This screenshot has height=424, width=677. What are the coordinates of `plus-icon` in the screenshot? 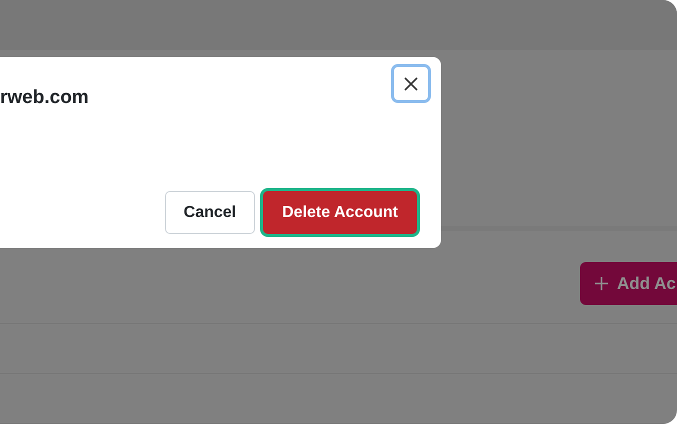 It's located at (601, 283).